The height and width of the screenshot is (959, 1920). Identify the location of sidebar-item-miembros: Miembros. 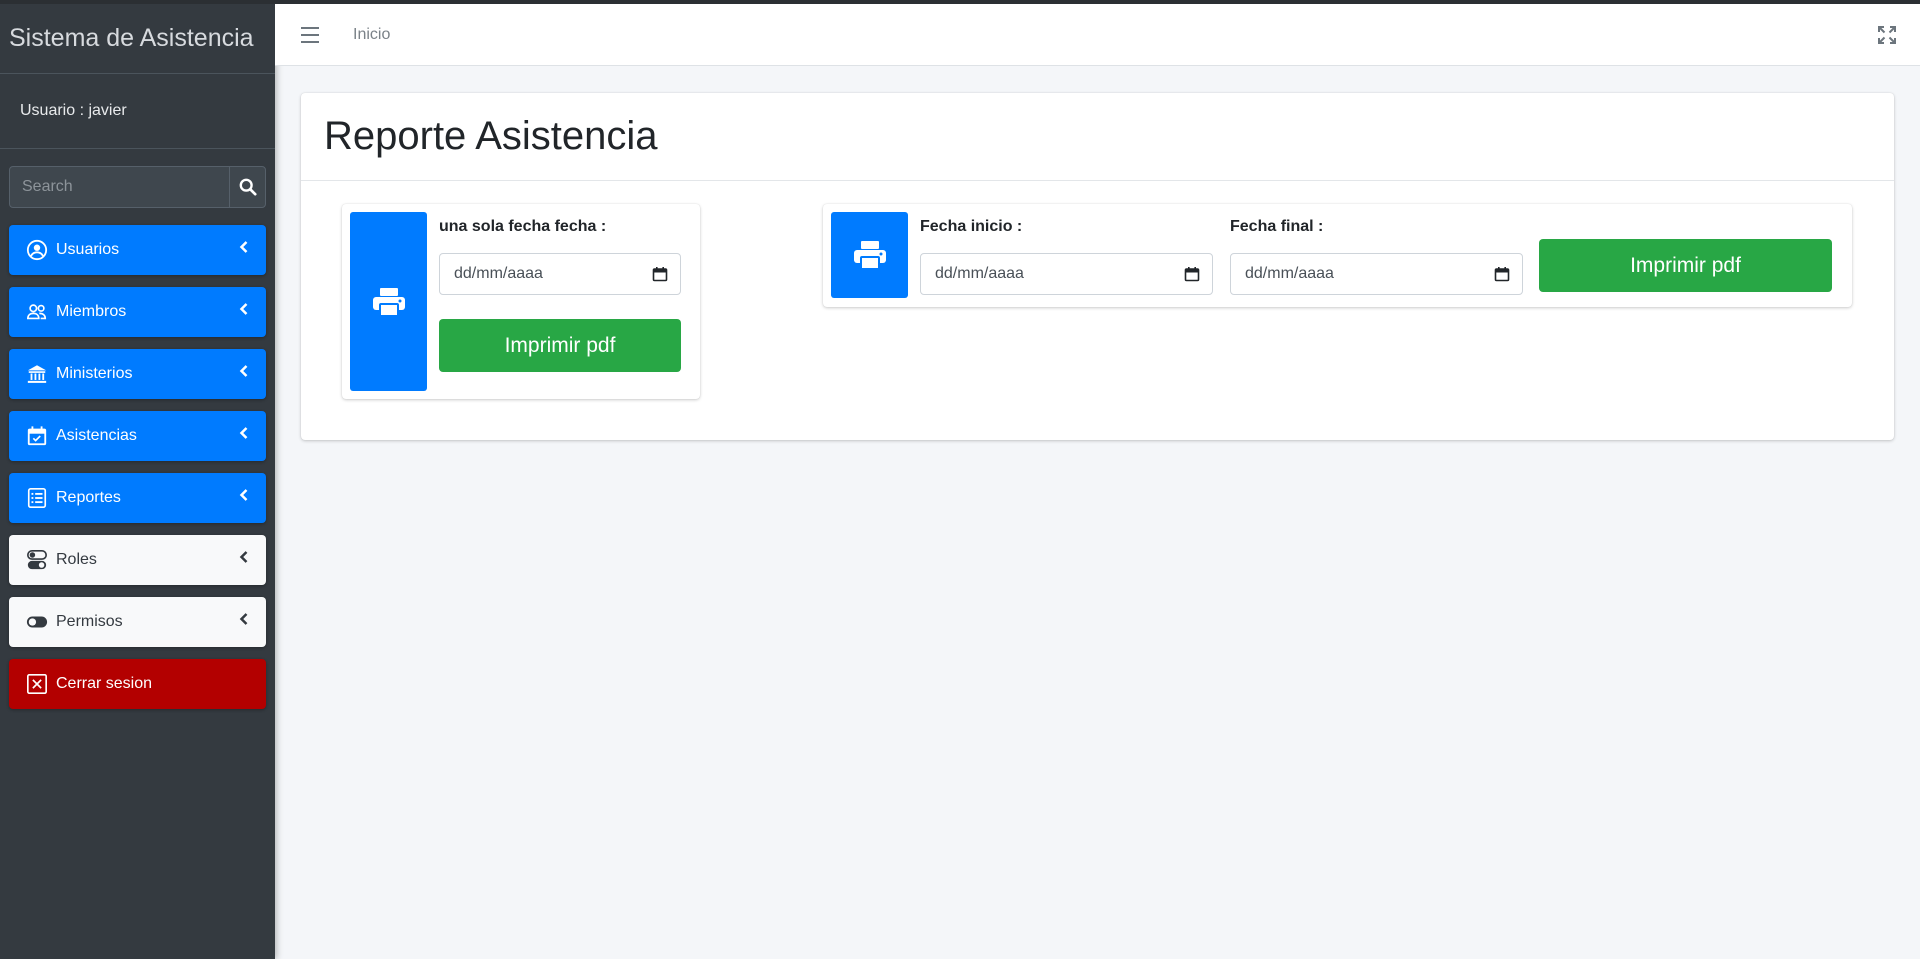
(137, 312).